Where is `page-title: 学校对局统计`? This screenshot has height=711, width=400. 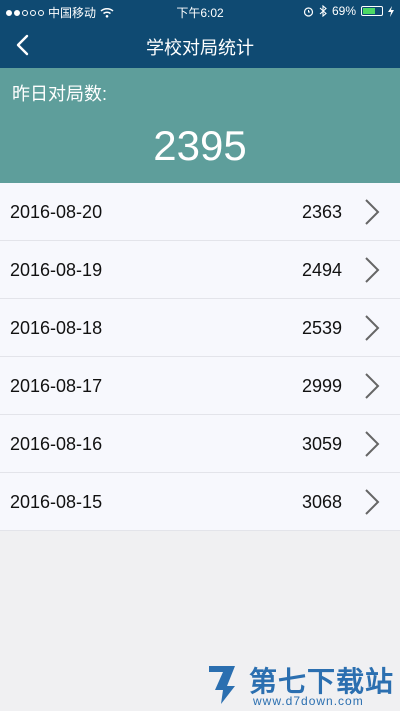
page-title: 学校对局统计 is located at coordinates (200, 48).